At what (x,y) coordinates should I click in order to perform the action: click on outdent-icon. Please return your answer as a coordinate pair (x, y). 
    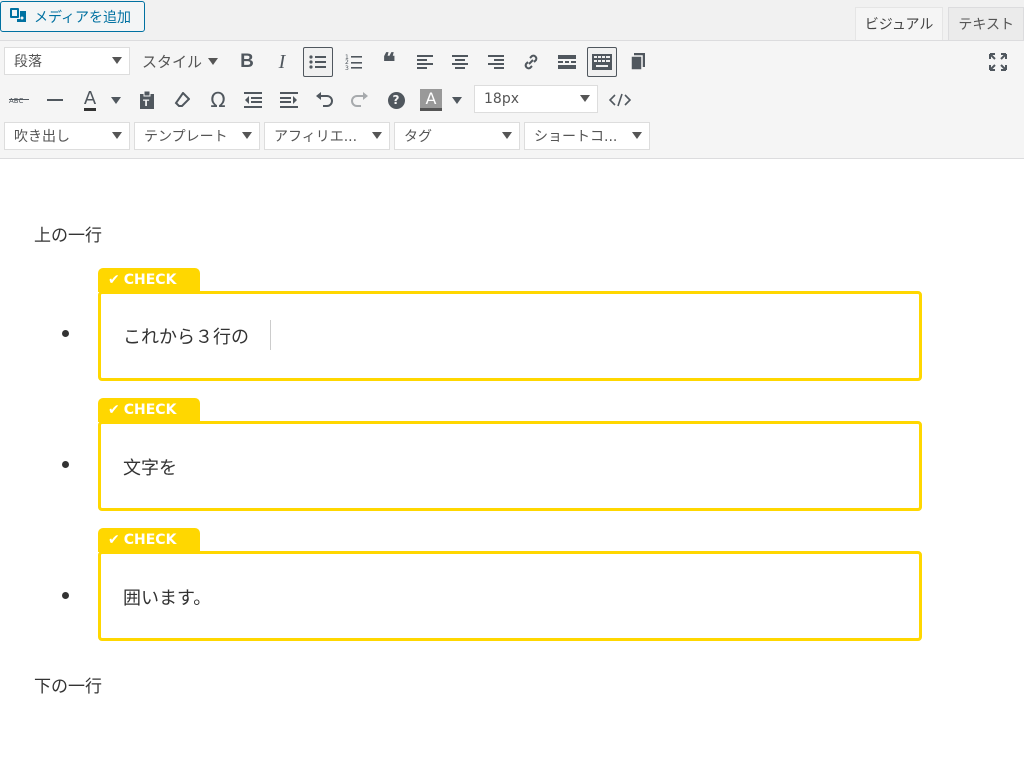
    Looking at the image, I should click on (253, 100).